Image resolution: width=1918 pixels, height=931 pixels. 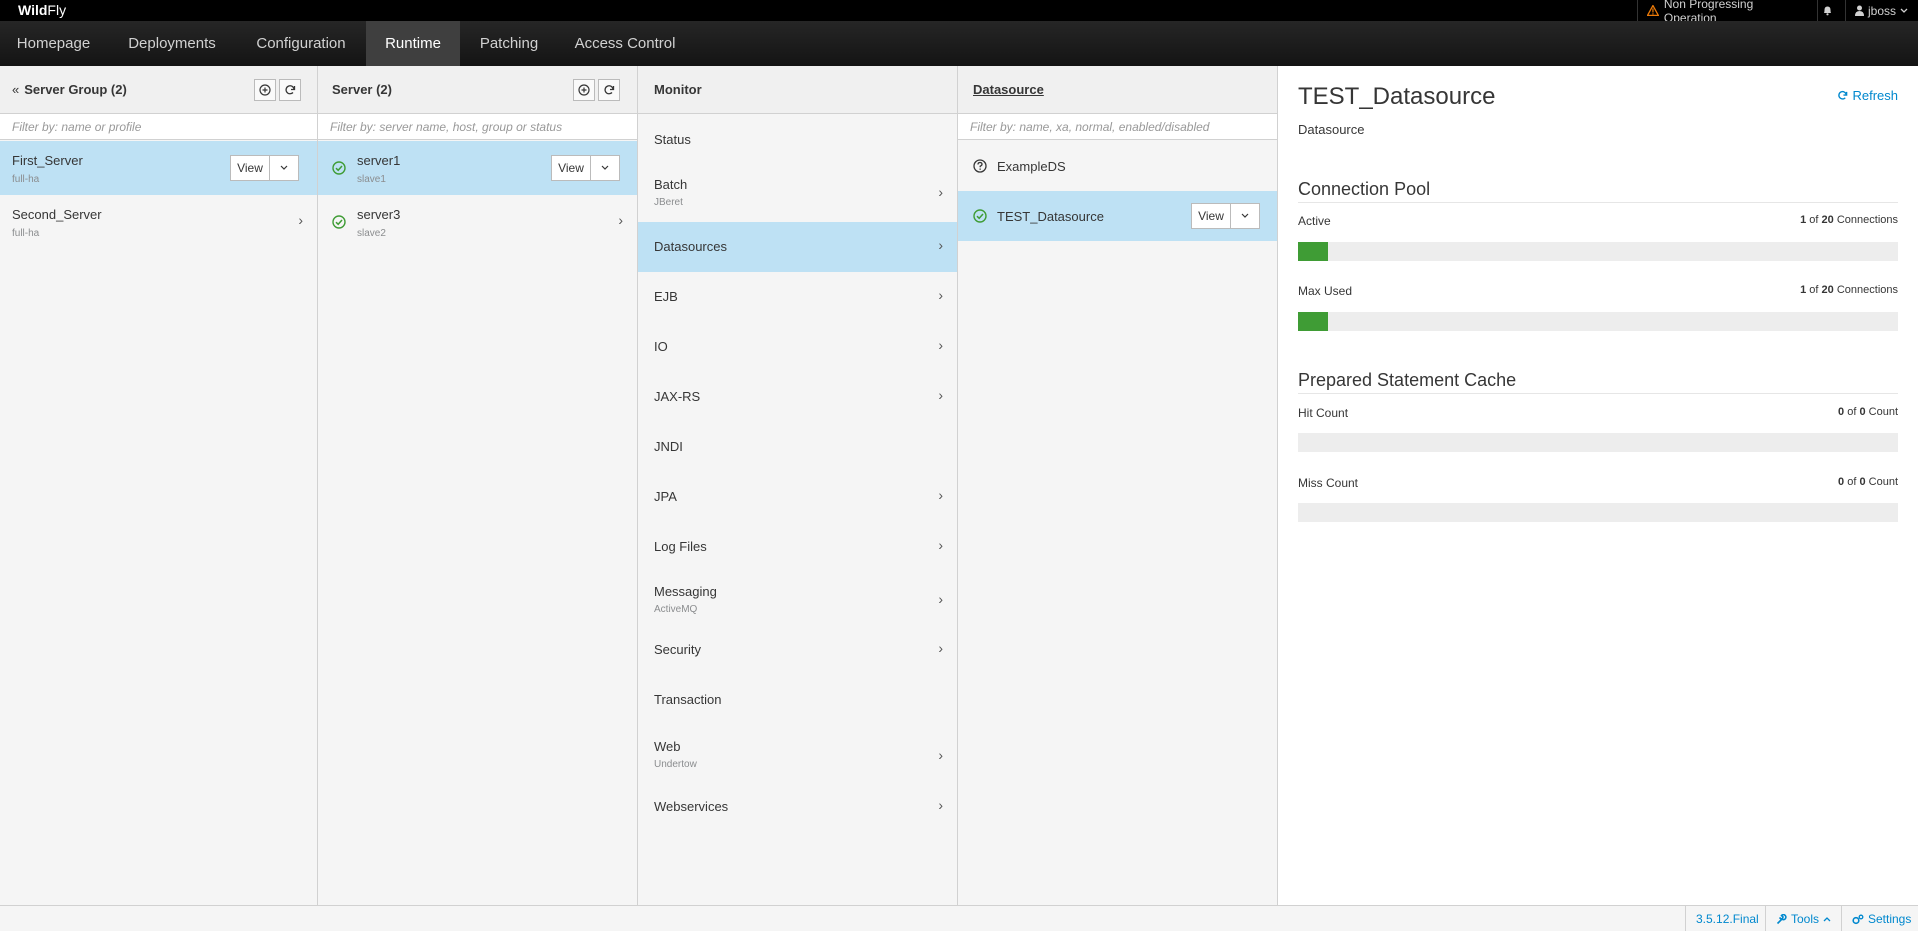 What do you see at coordinates (1781, 918) in the screenshot?
I see `wrench-icon` at bounding box center [1781, 918].